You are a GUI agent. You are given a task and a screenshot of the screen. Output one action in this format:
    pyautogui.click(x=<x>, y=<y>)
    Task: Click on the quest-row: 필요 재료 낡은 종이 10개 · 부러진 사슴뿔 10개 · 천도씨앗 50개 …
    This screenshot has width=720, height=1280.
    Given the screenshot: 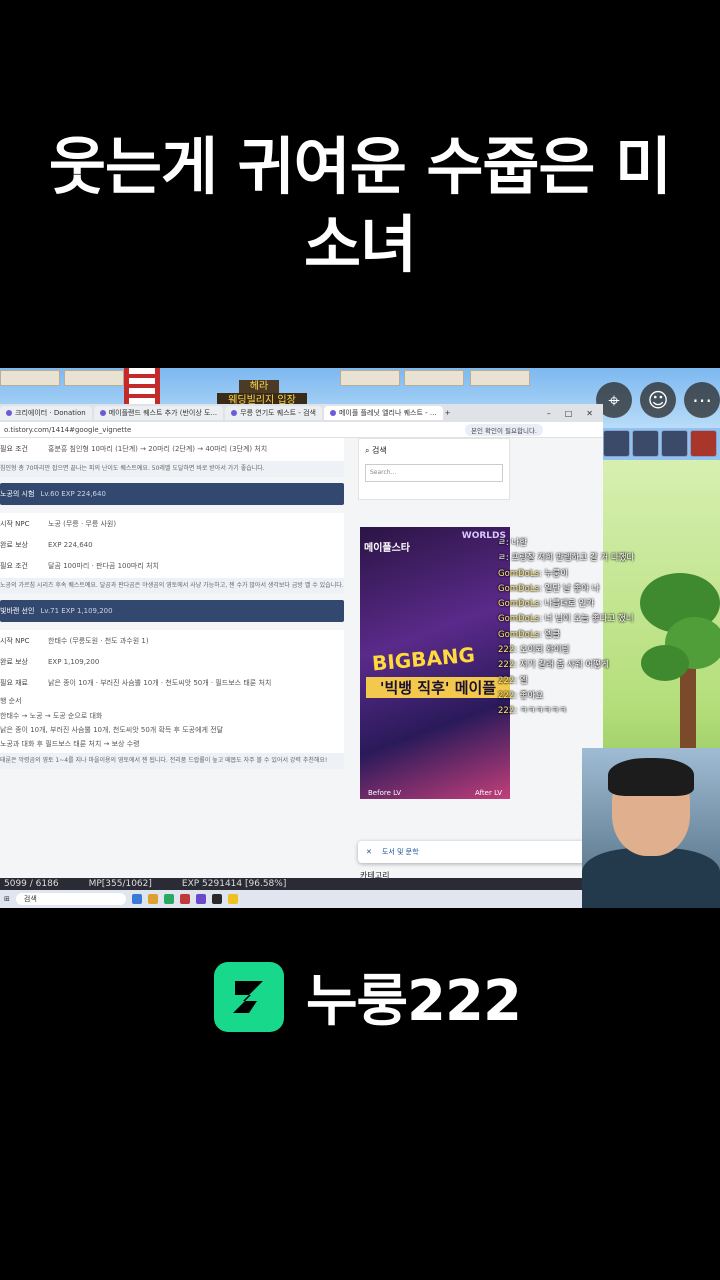 What is the action you would take?
    pyautogui.click(x=172, y=682)
    